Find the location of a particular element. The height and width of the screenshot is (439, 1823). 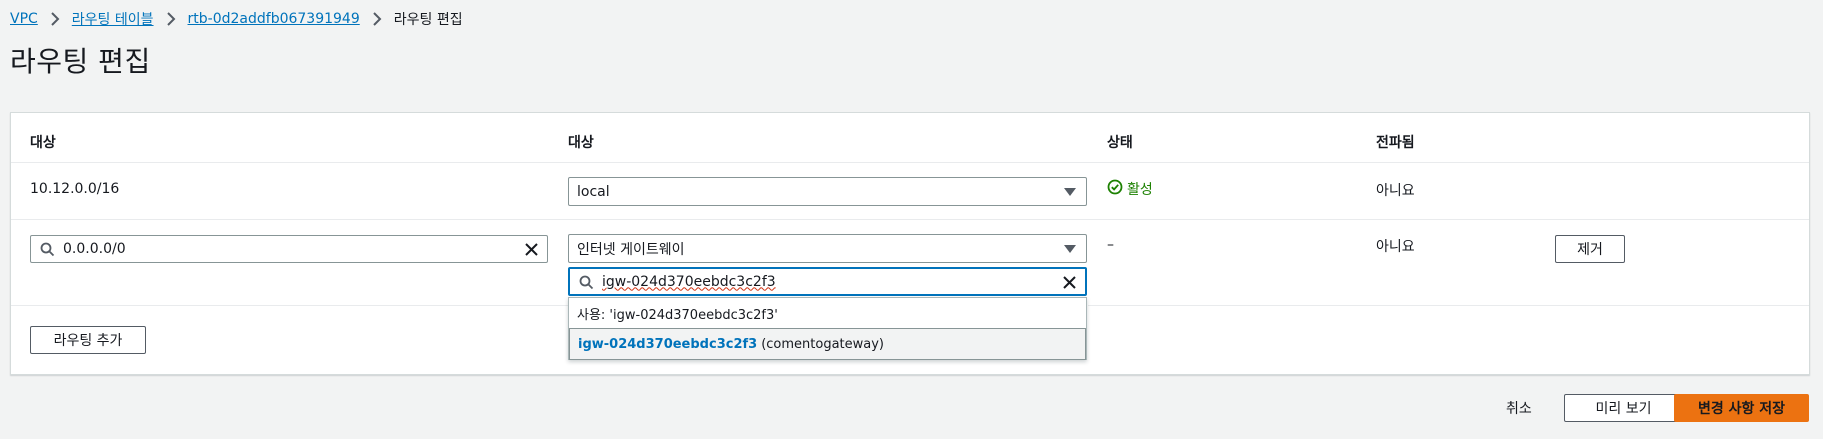

column-header-propagated: 전파됨 is located at coordinates (1395, 143).